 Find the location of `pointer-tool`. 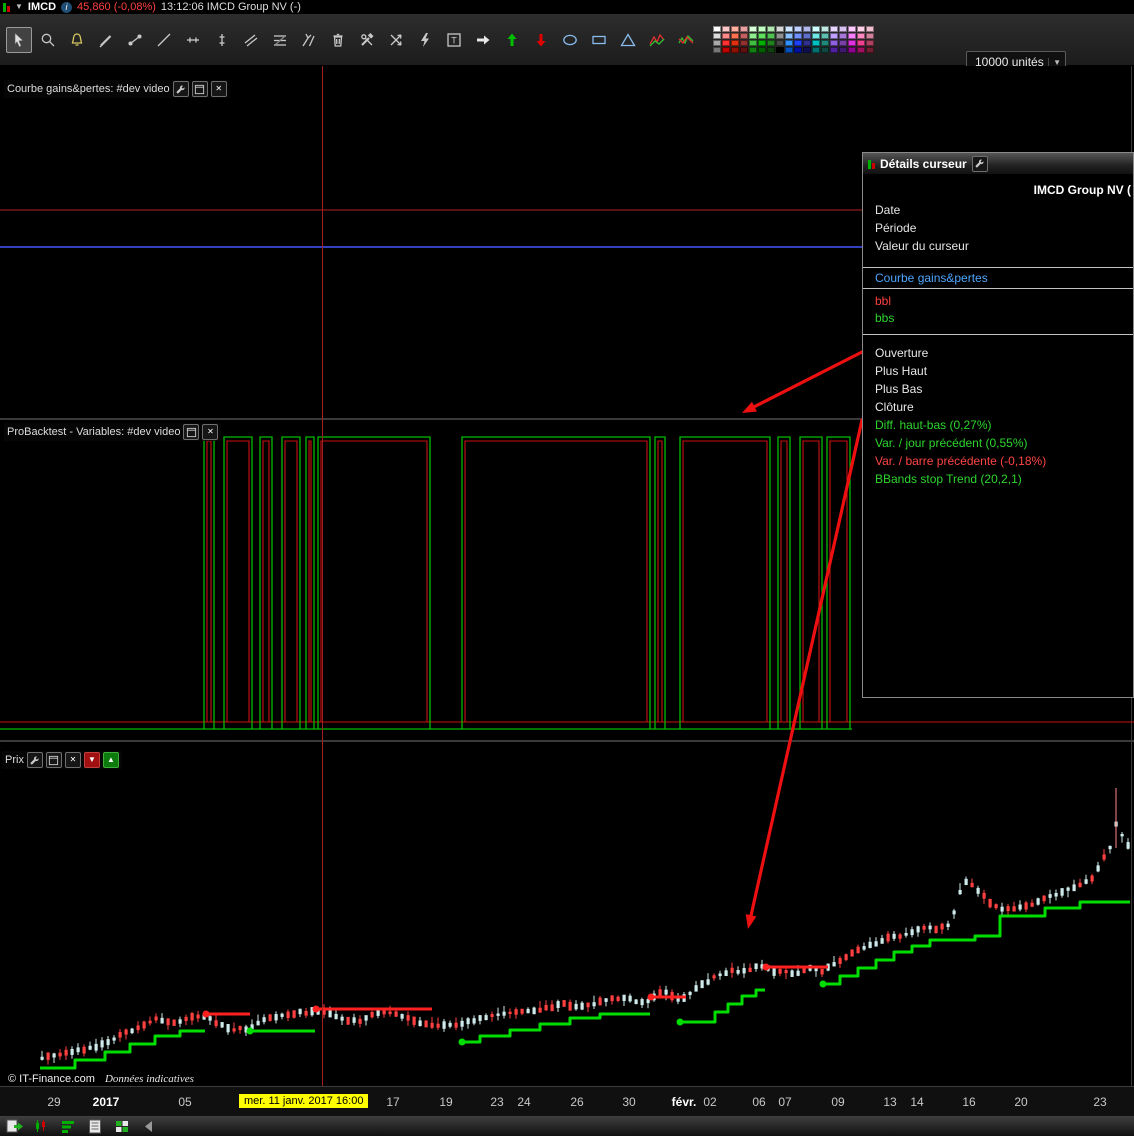

pointer-tool is located at coordinates (19, 39).